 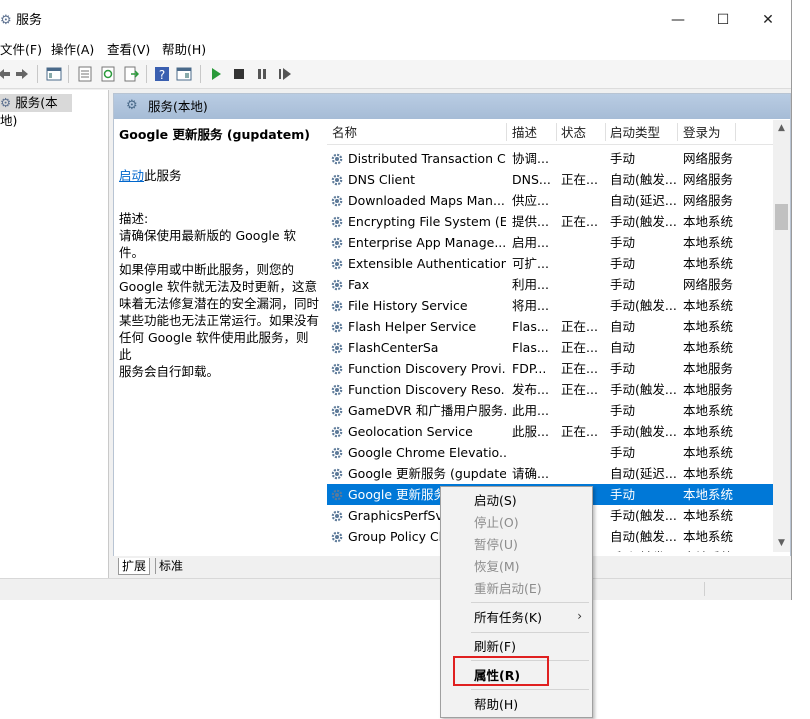 What do you see at coordinates (29, 20) in the screenshot?
I see `window-title: 服务` at bounding box center [29, 20].